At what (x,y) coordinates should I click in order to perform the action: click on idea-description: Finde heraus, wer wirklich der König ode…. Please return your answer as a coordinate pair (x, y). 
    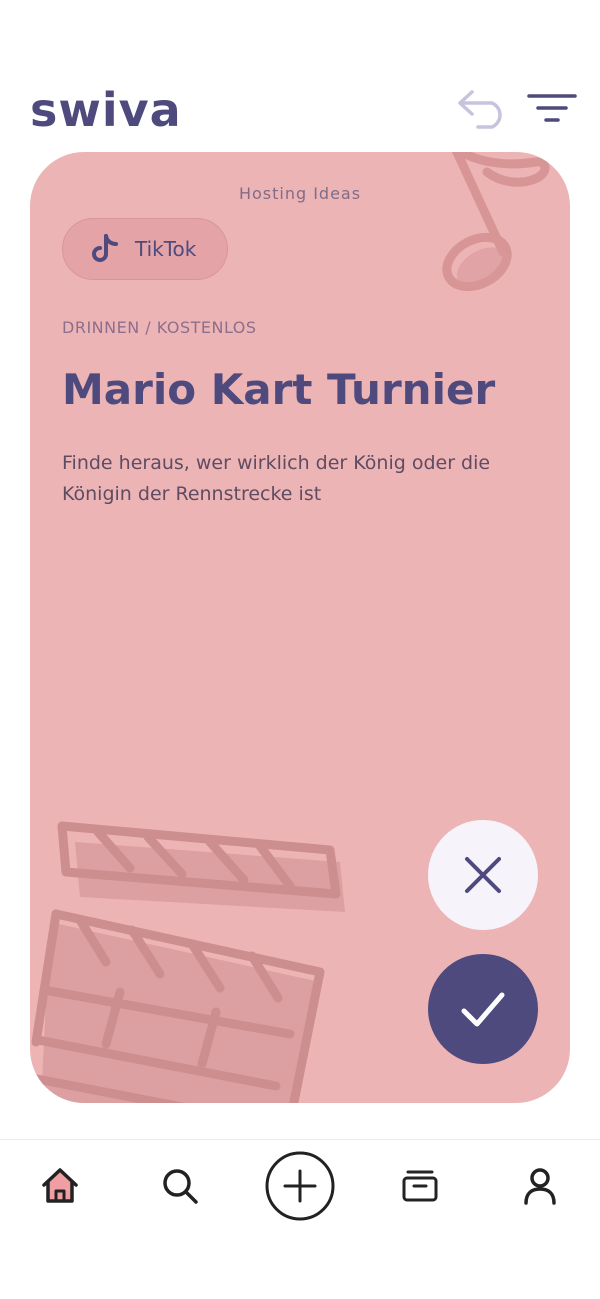
    Looking at the image, I should click on (276, 478).